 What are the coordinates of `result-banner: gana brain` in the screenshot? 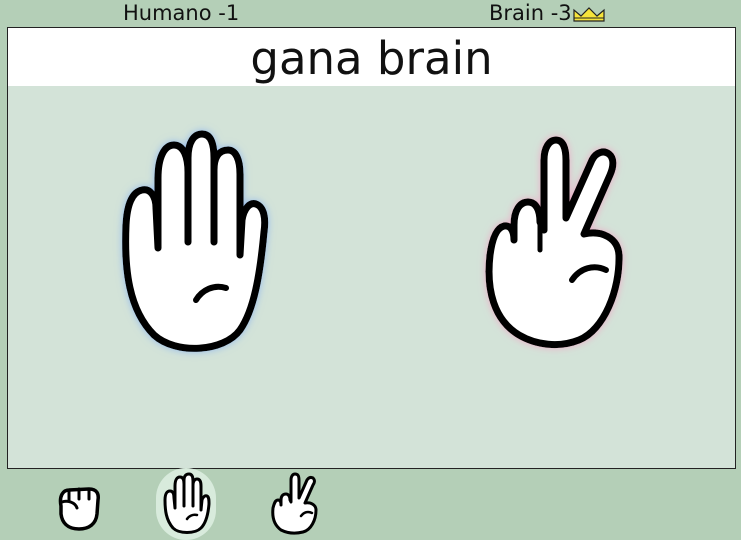 It's located at (371, 57).